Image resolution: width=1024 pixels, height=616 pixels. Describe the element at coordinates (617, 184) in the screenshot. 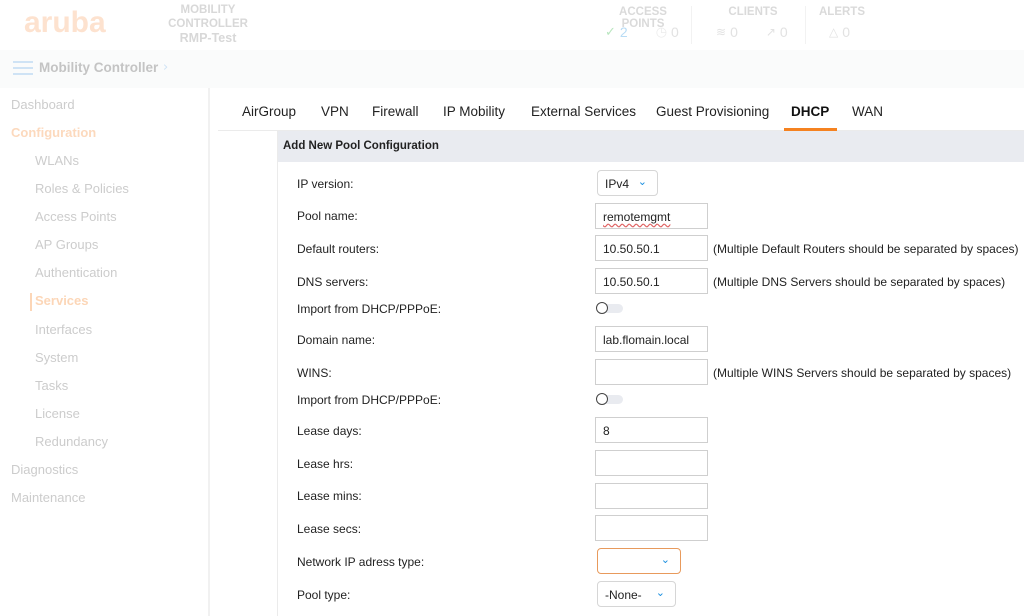

I see `ip-version-value: IPv4` at that location.